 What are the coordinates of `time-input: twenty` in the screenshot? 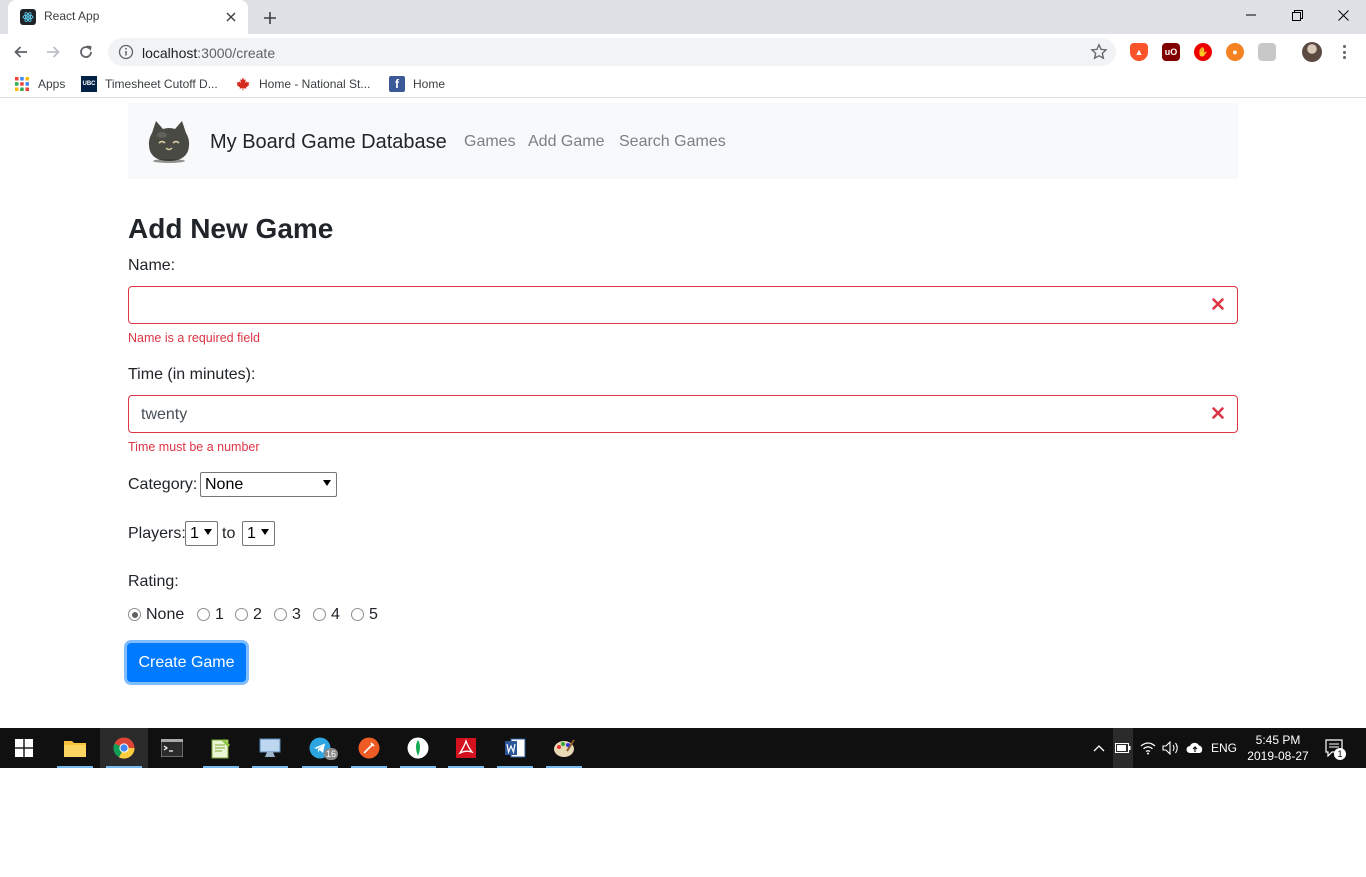 It's located at (683, 414).